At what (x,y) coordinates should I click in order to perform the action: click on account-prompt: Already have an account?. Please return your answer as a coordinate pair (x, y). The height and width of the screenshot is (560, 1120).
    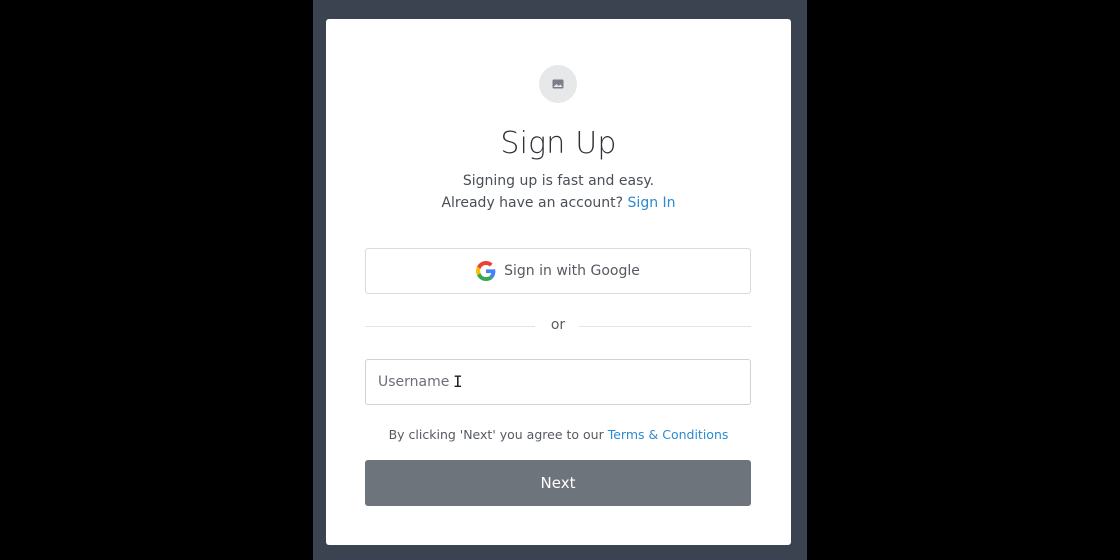
    Looking at the image, I should click on (532, 203).